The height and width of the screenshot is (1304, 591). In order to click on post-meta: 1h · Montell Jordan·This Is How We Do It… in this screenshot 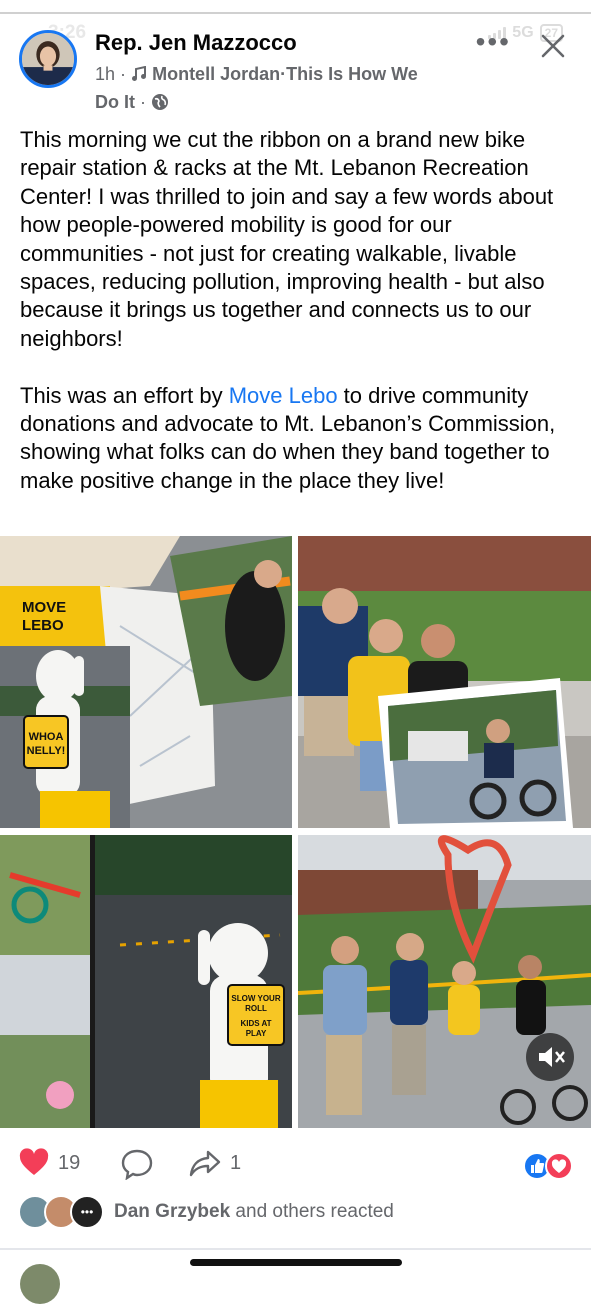, I will do `click(295, 88)`.